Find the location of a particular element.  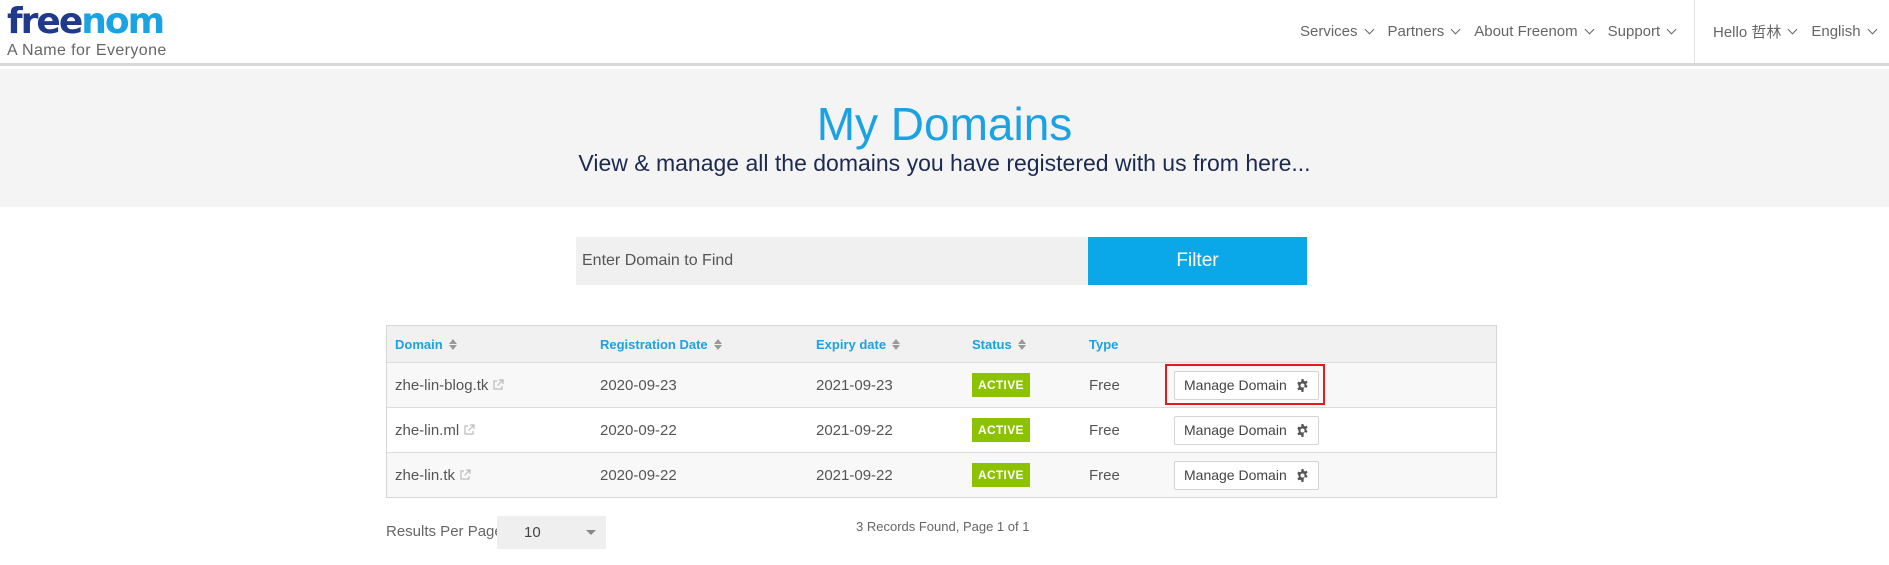

freenom-logo: freenom A Name for Everyone is located at coordinates (87, 32).